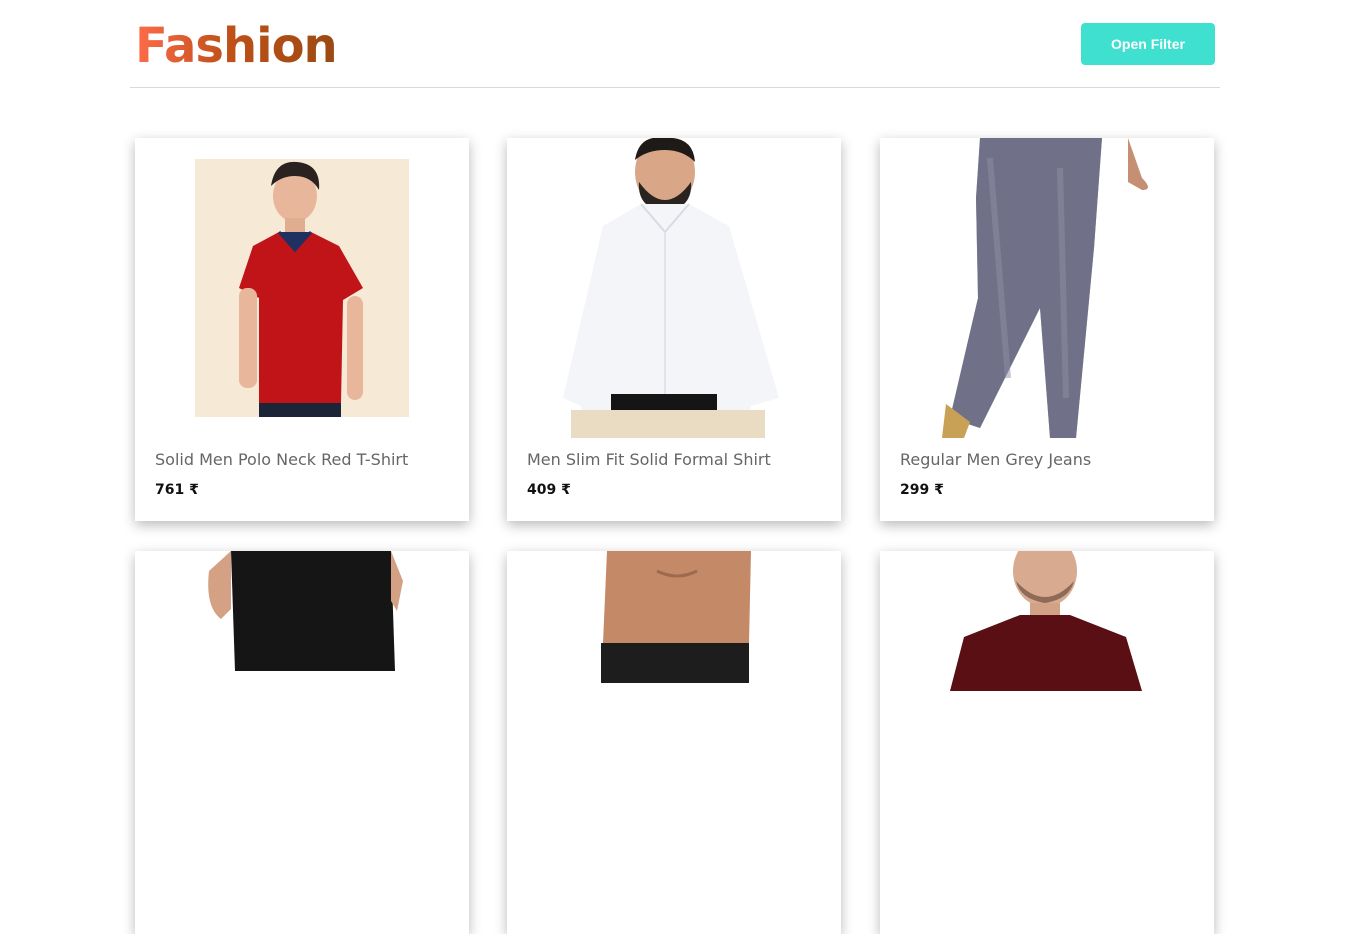 Image resolution: width=1349 pixels, height=934 pixels. What do you see at coordinates (282, 459) in the screenshot?
I see `product-title: Solid Men Polo Neck Red T-Shirt` at bounding box center [282, 459].